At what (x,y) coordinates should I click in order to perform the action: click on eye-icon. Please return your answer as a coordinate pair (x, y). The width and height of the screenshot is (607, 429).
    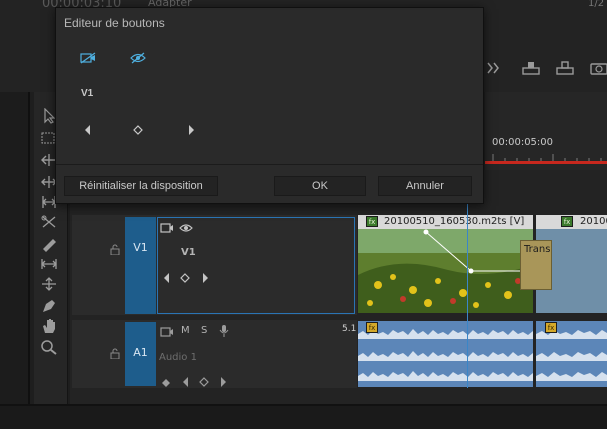
    Looking at the image, I should click on (186, 228).